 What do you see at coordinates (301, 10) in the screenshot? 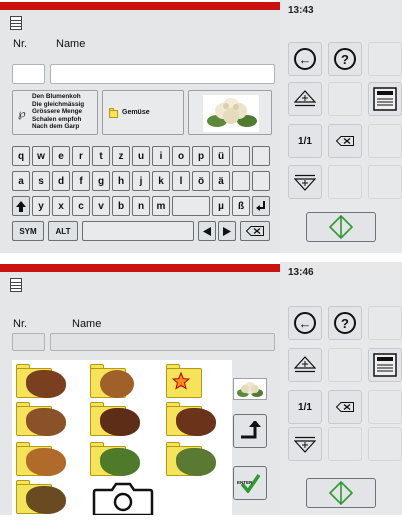
I see `clock: 13:43` at bounding box center [301, 10].